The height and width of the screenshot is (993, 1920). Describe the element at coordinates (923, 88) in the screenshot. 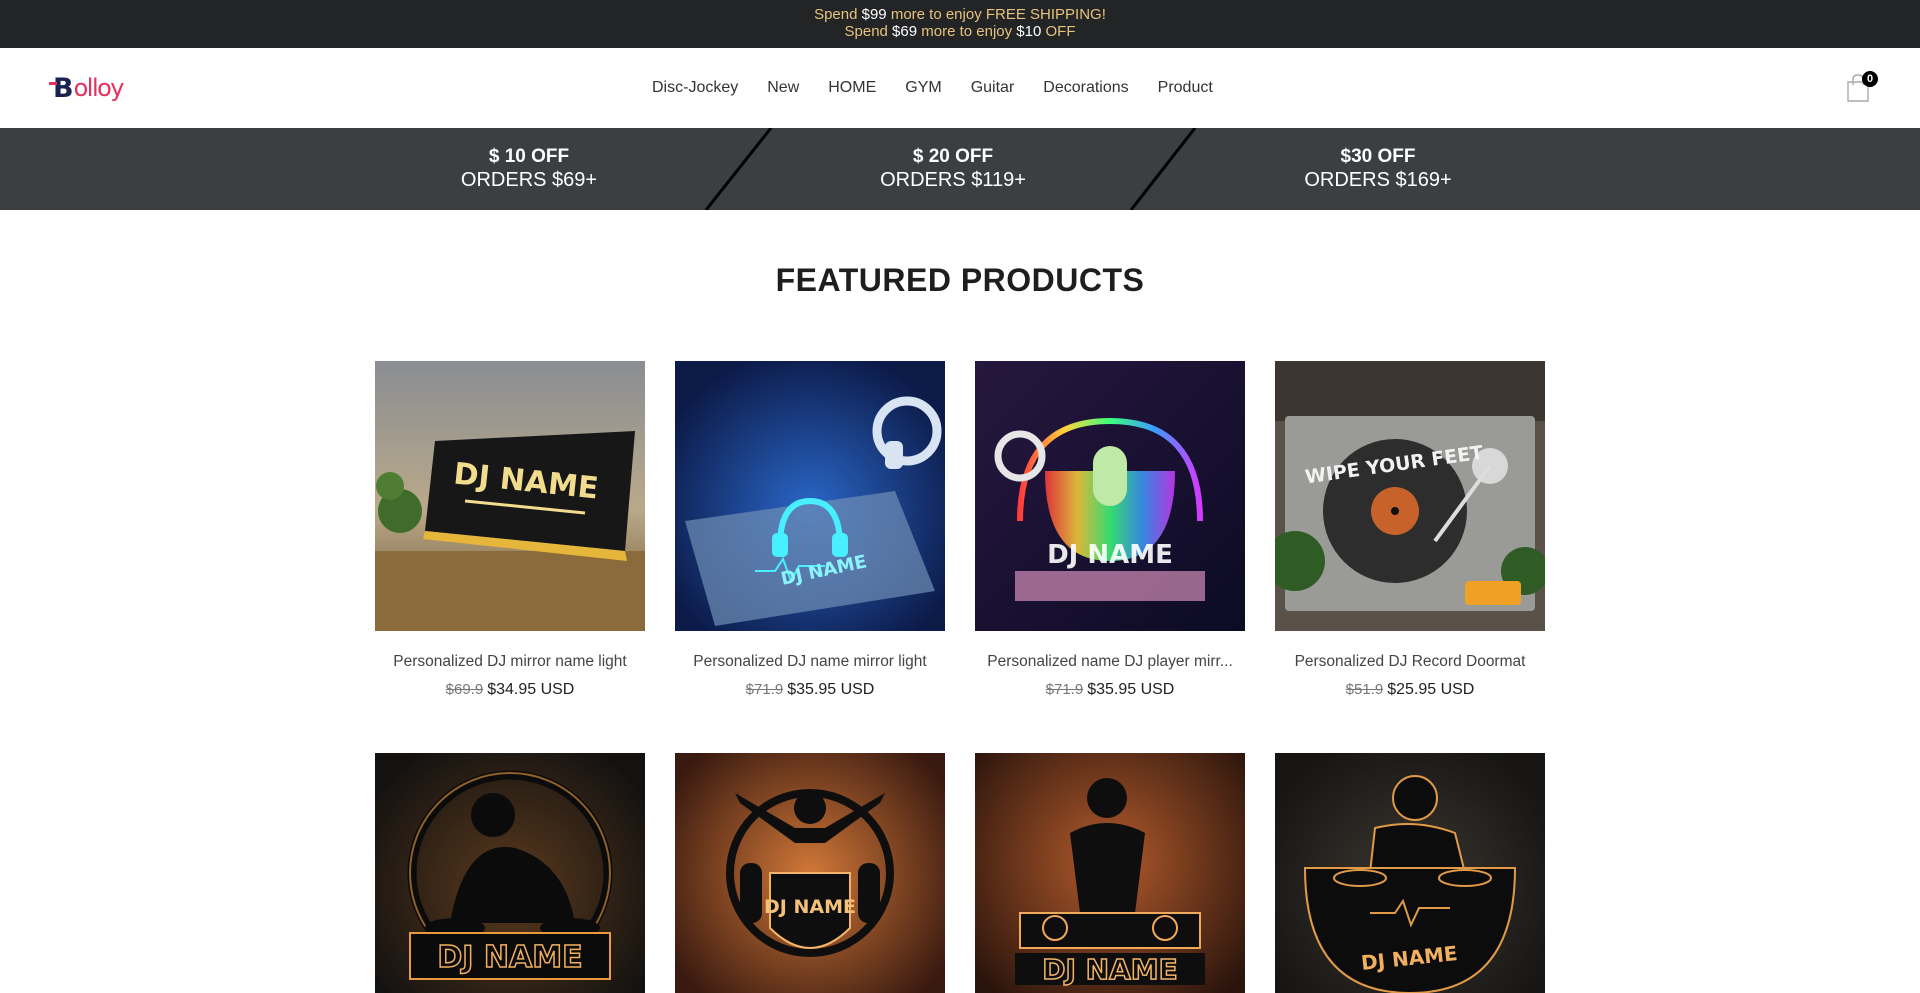

I see `nav-item-gym: GYM` at that location.